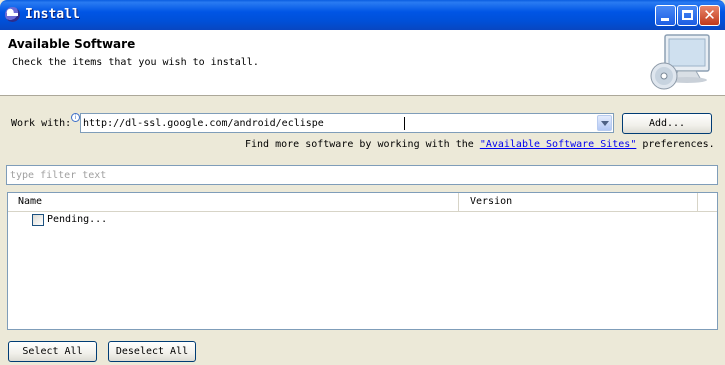 This screenshot has height=365, width=725. Describe the element at coordinates (52, 351) in the screenshot. I see `select-all-button: Select All` at that location.